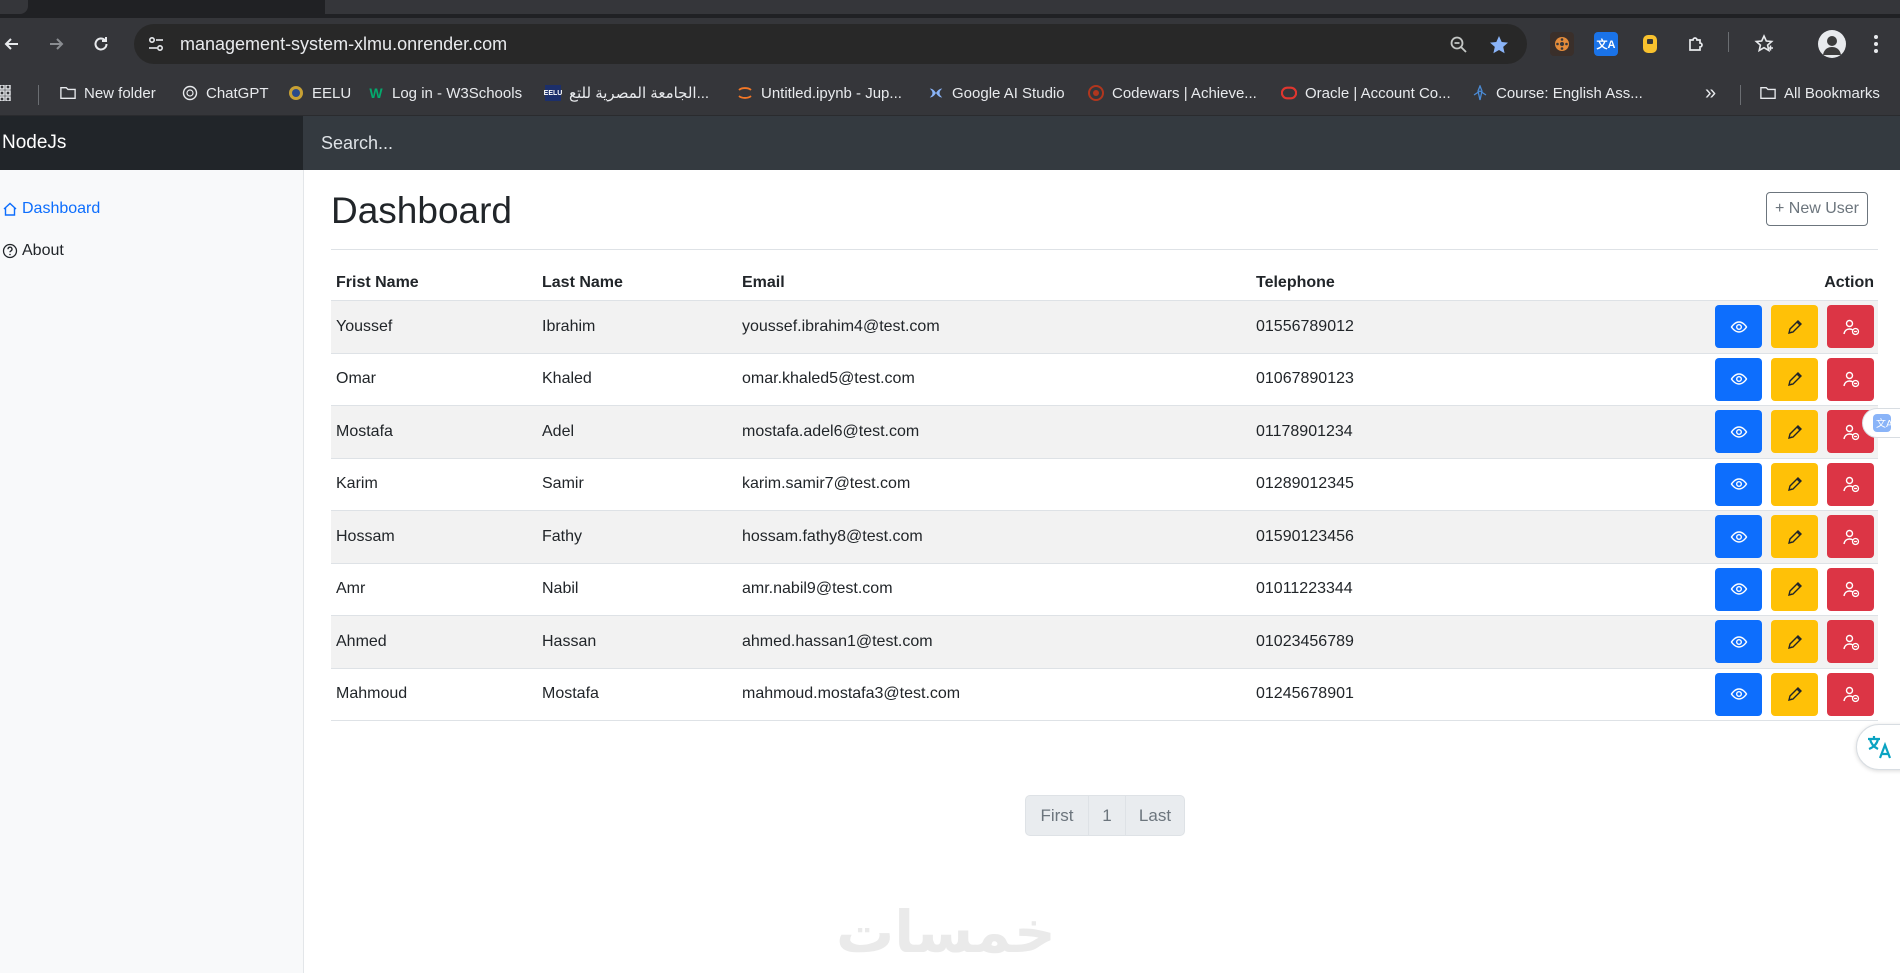  I want to click on bookmark-chatgpt: ChatGPT, so click(225, 93).